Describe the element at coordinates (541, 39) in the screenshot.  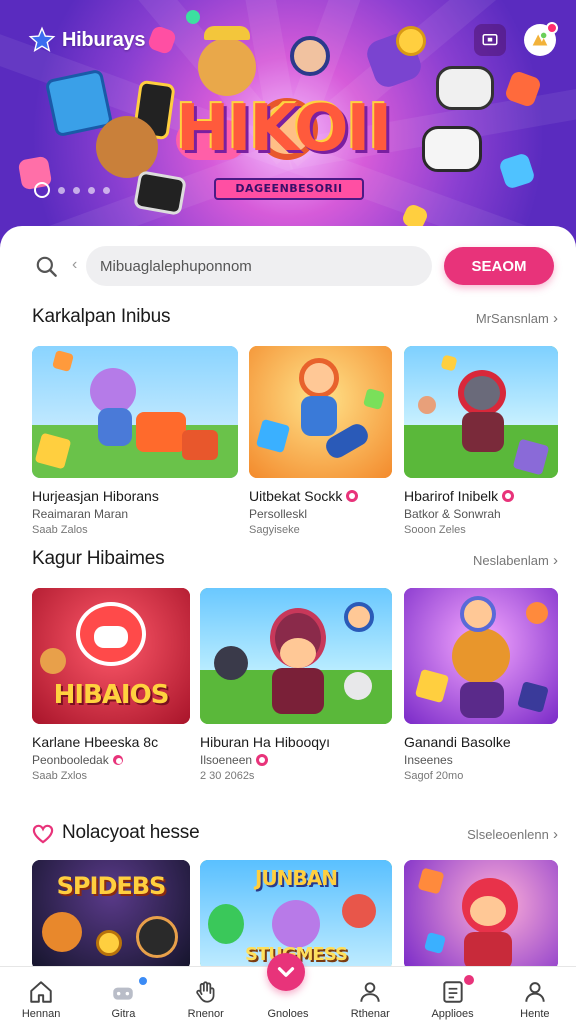
I see `avatar-button` at that location.